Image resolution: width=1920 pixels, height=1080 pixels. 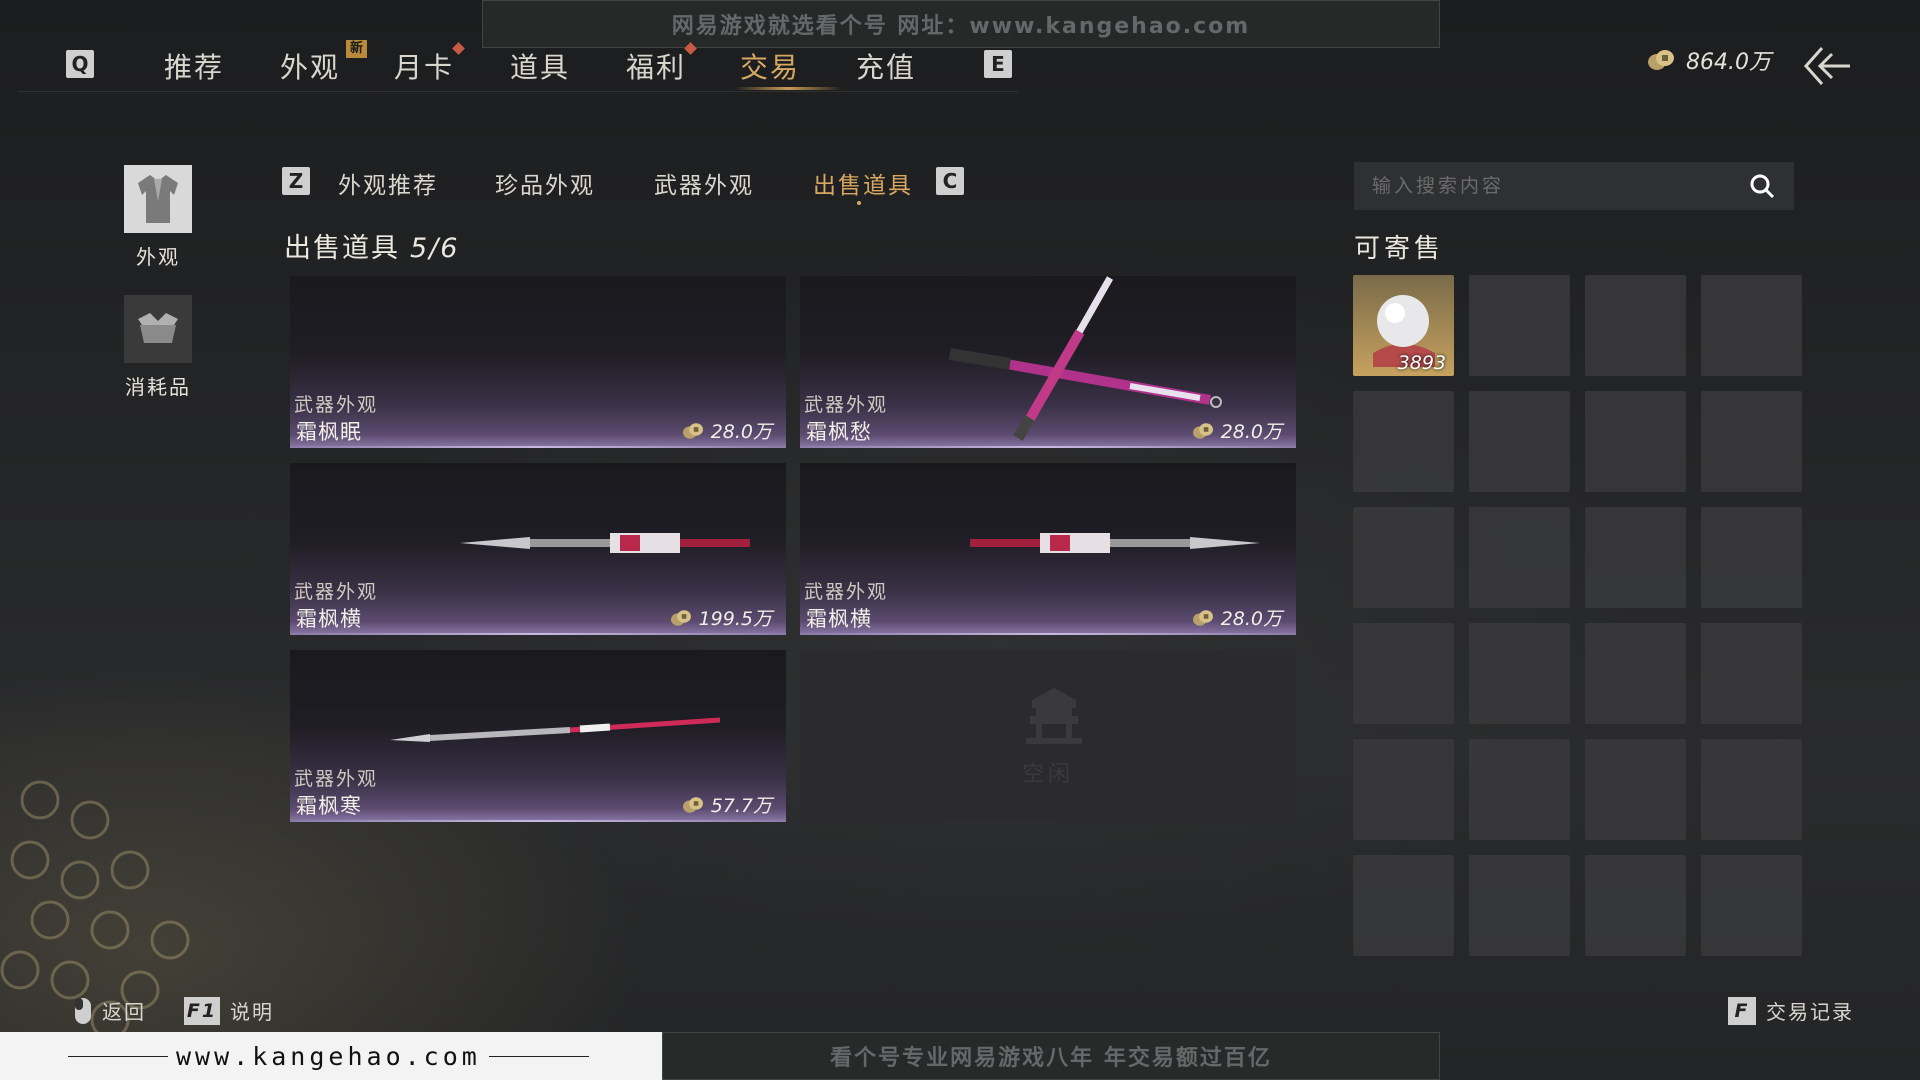 I want to click on tab-trade: 交易, so click(x=770, y=66).